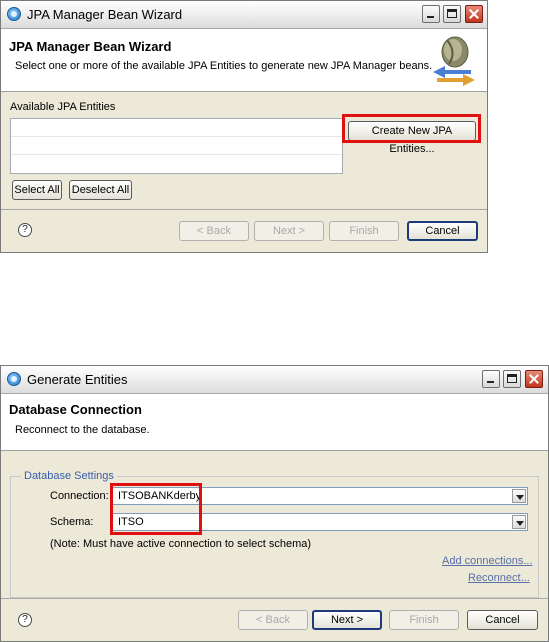  Describe the element at coordinates (63, 107) in the screenshot. I see `available-entities-label: Available JPA Entities` at that location.